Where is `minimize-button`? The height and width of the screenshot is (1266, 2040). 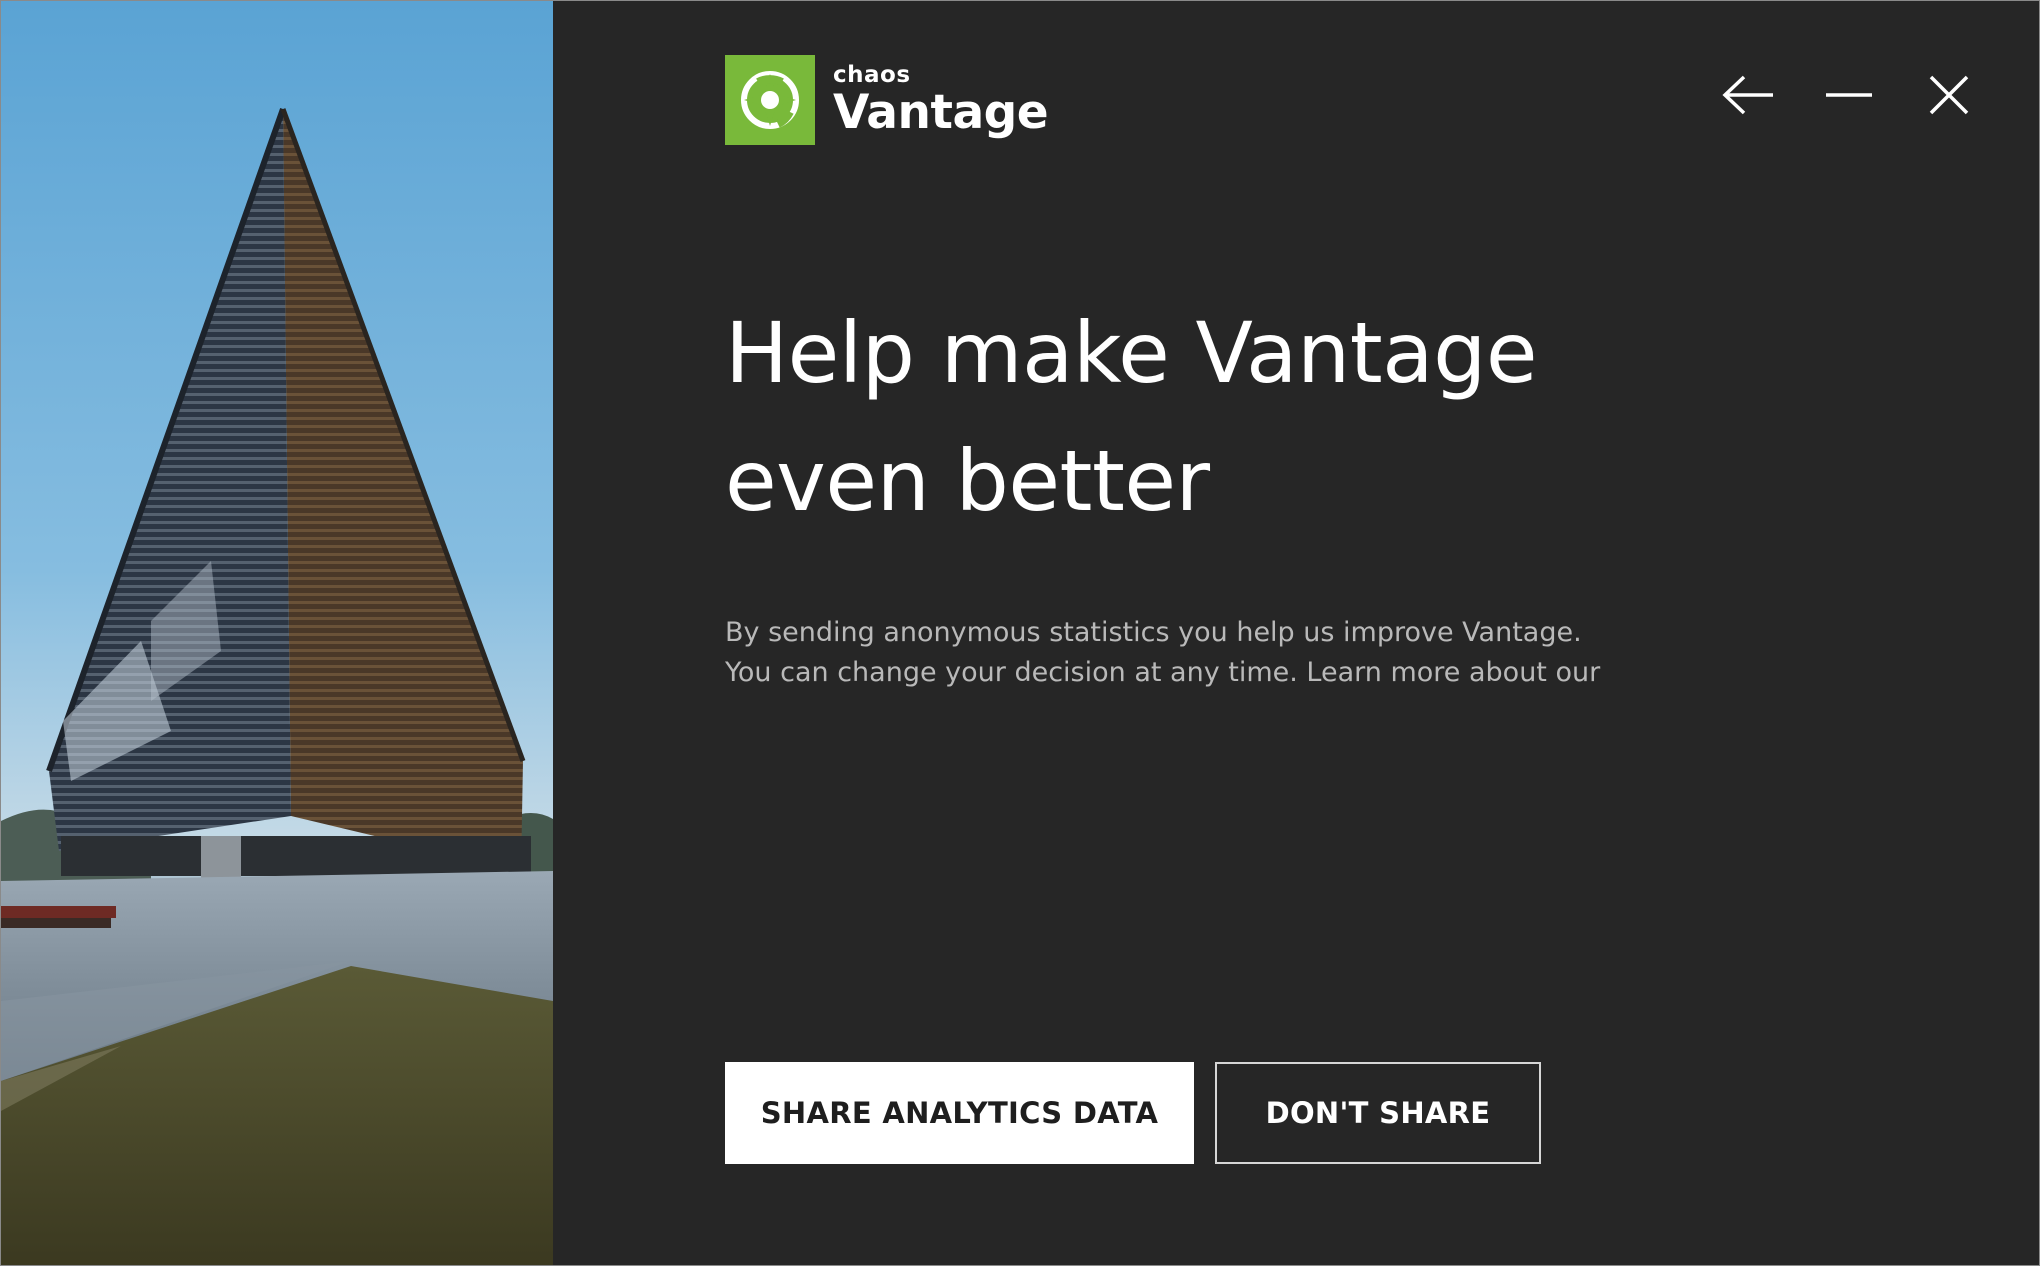
minimize-button is located at coordinates (1849, 95).